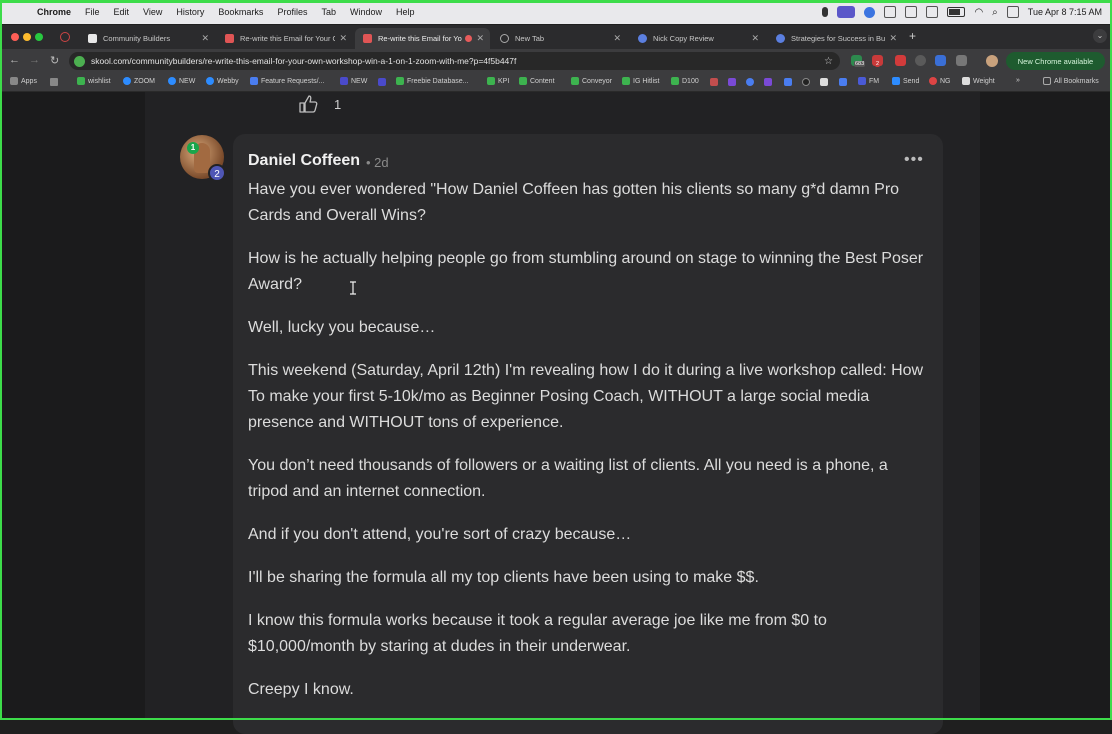 This screenshot has width=1112, height=734. Describe the element at coordinates (870, 12) in the screenshot. I see `status-app-icon` at that location.